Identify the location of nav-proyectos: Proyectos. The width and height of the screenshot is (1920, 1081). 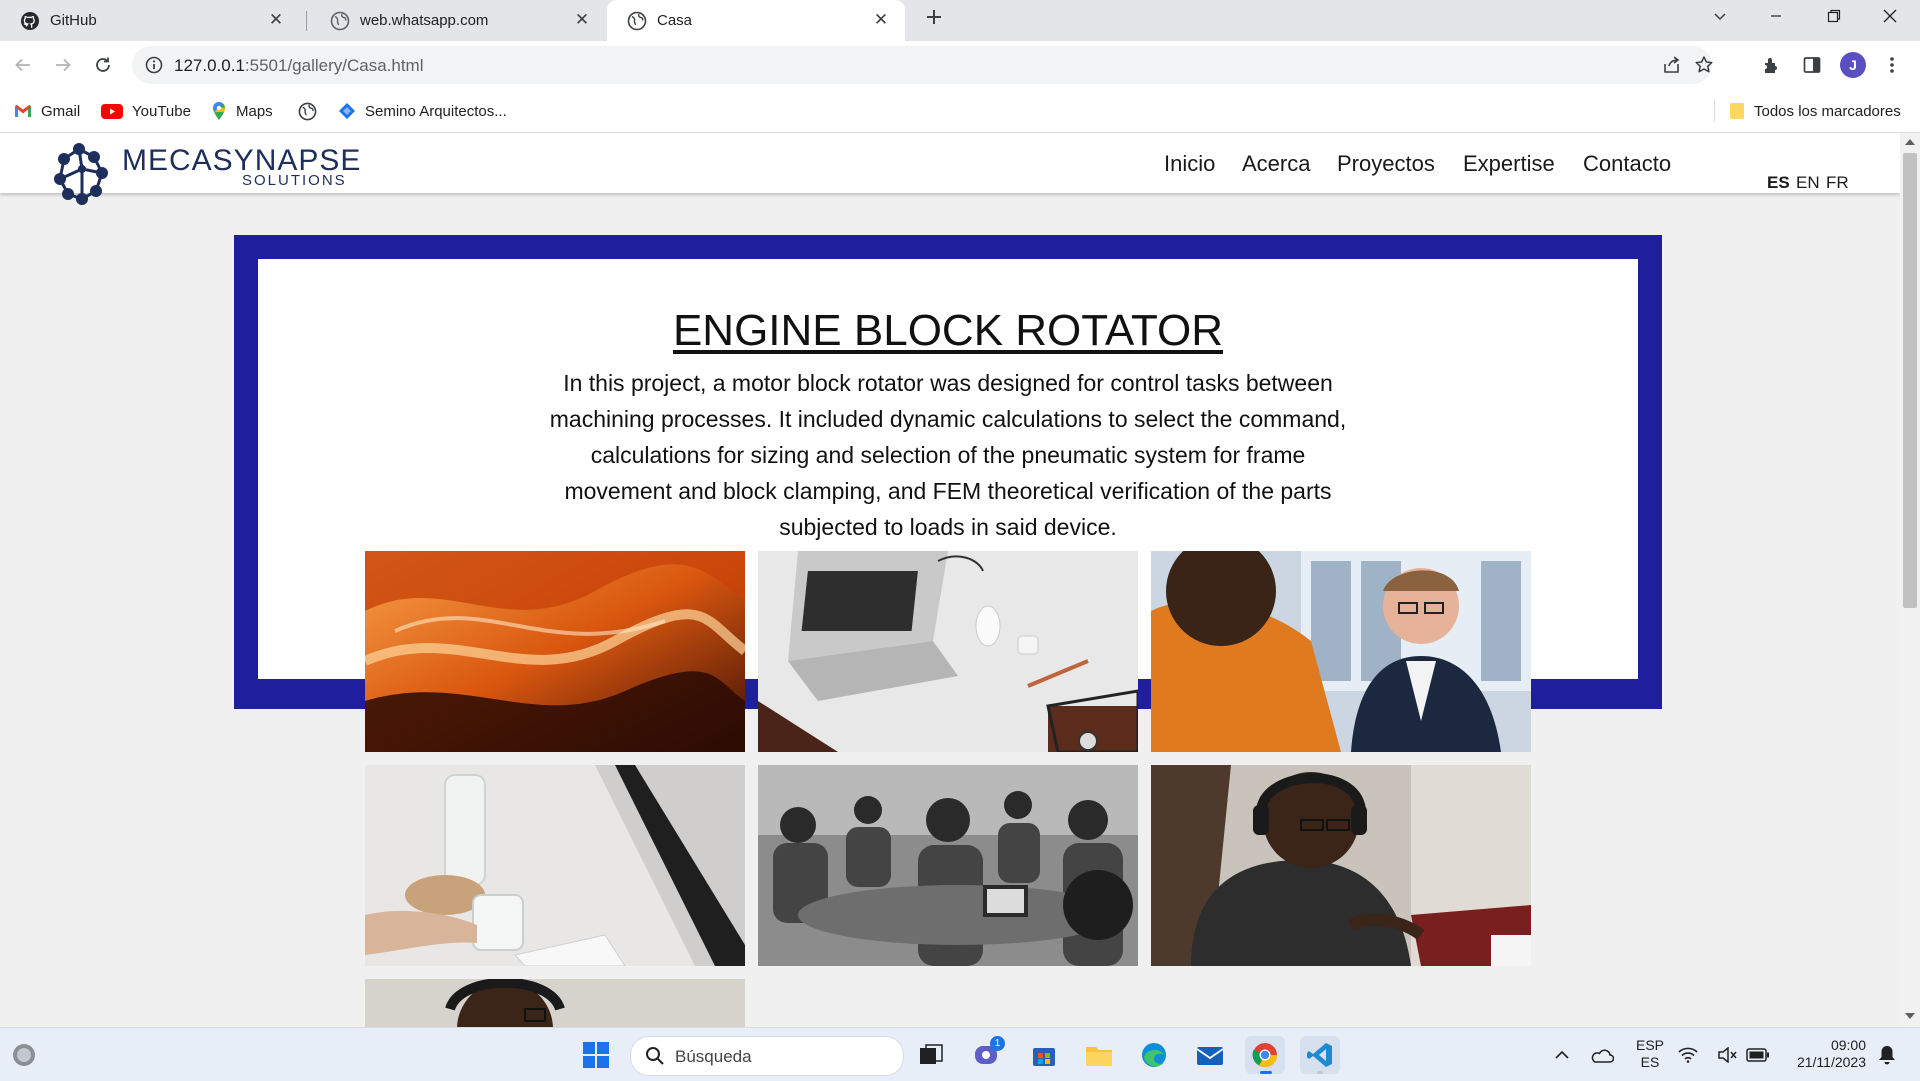
(1386, 164).